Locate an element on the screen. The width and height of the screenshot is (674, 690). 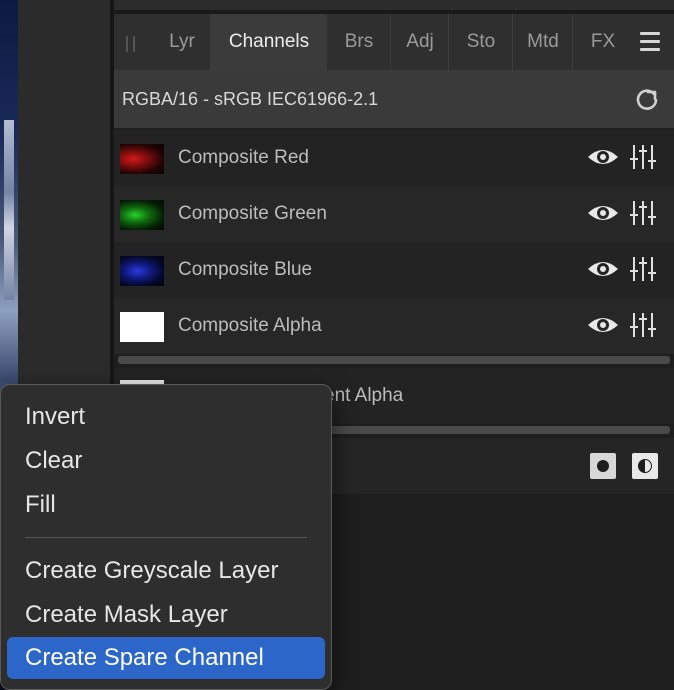
menu-item-invert: Invert is located at coordinates (55, 417).